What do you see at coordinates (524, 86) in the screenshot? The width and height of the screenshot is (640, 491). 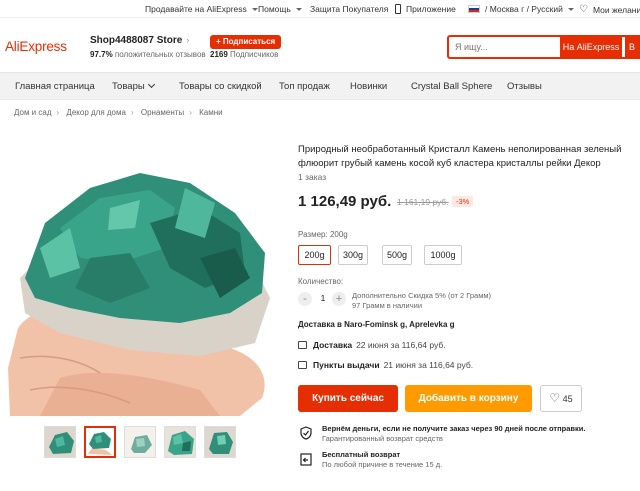 I see `nav-item-reviews: Отзывы` at bounding box center [524, 86].